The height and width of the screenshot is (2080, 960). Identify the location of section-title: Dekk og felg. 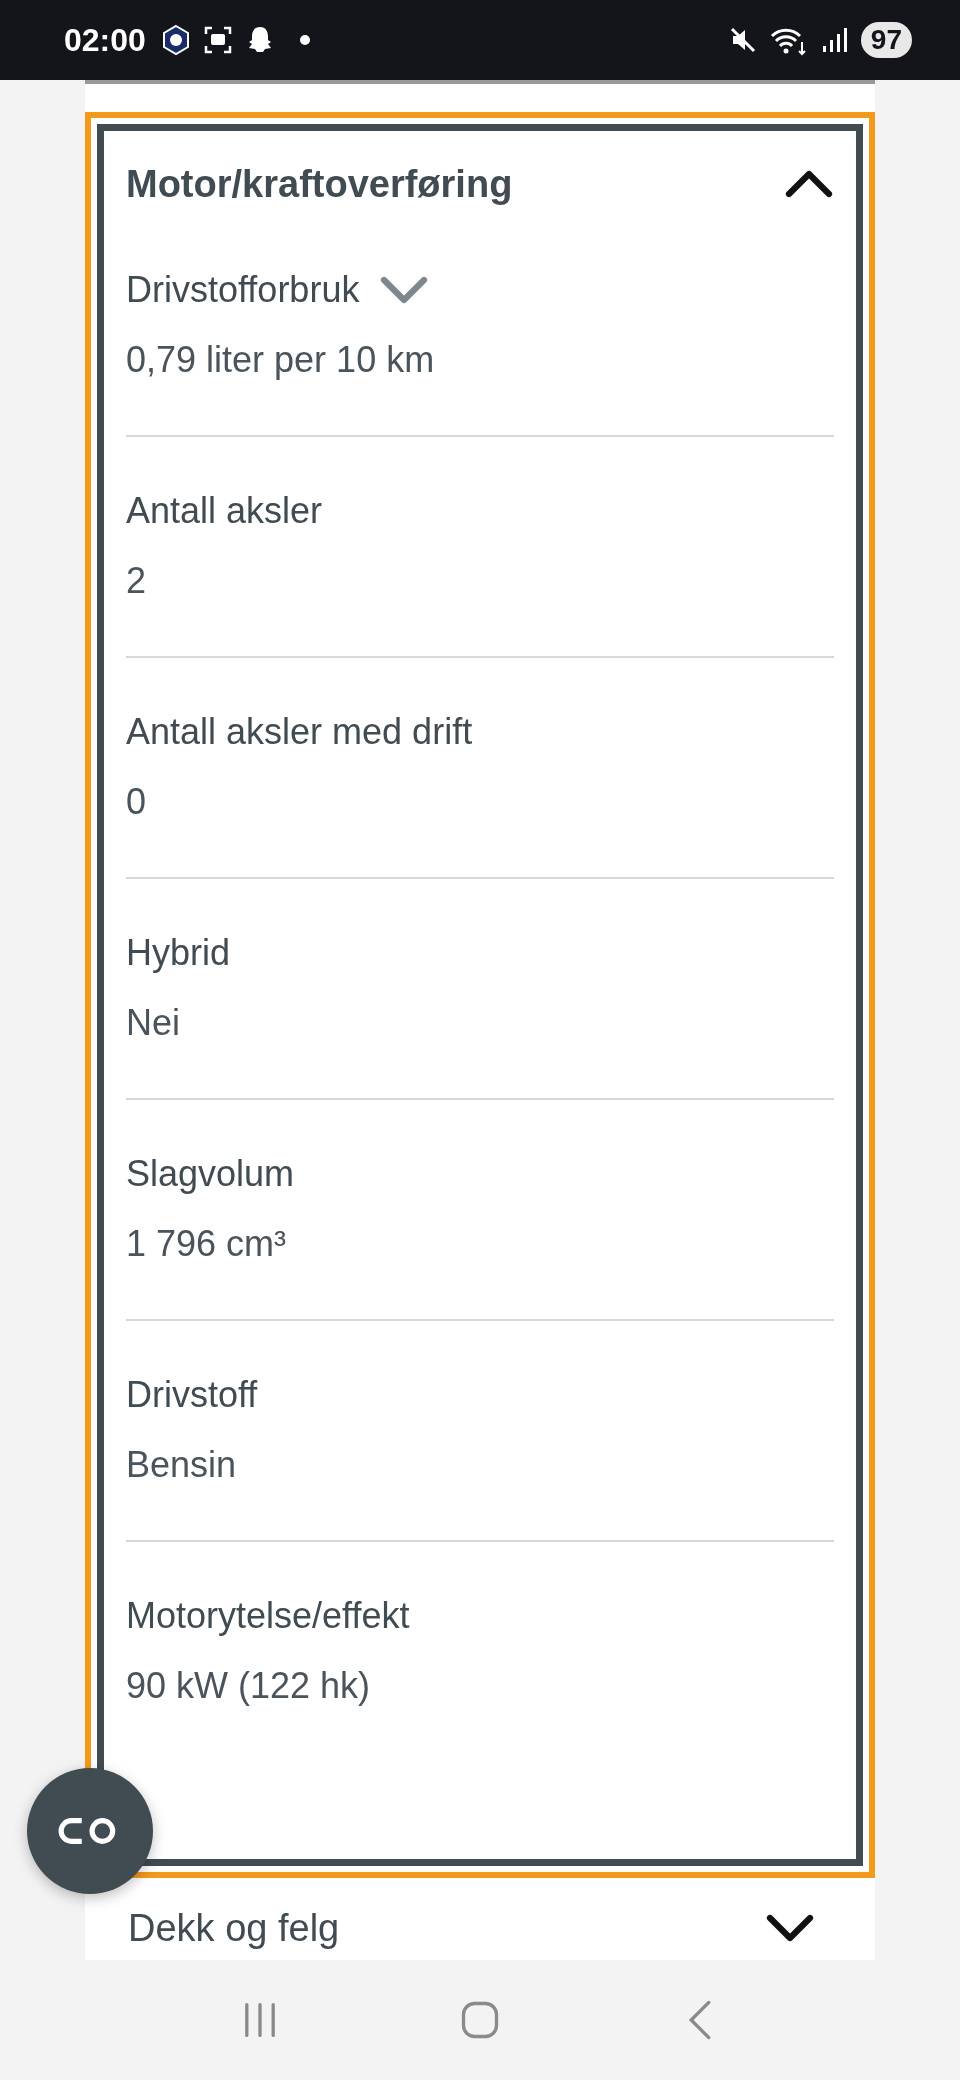
(234, 1928).